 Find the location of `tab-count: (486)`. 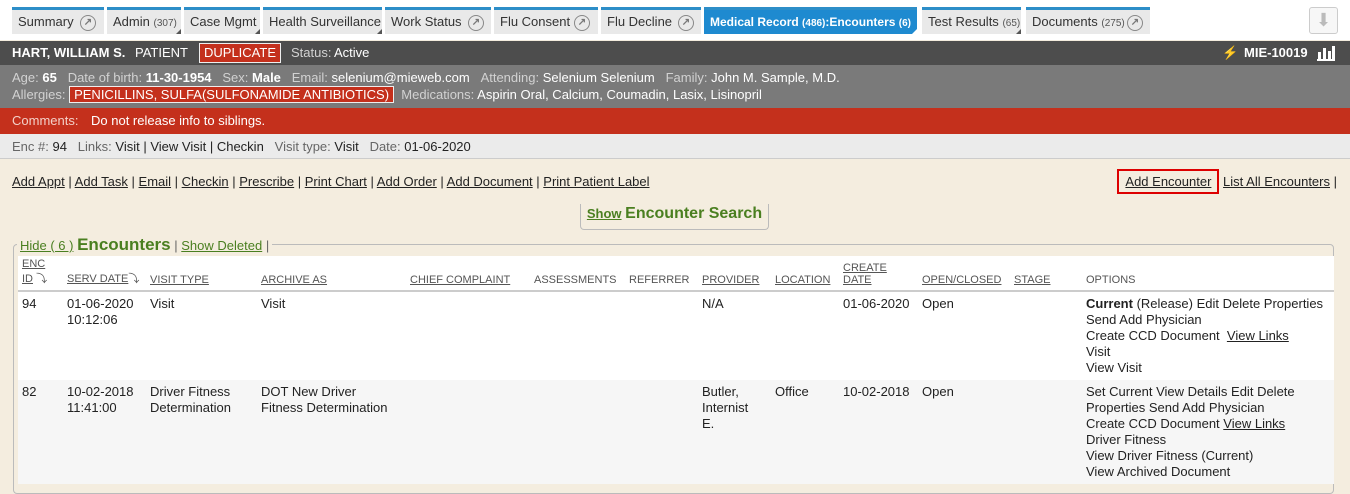

tab-count: (486) is located at coordinates (814, 23).